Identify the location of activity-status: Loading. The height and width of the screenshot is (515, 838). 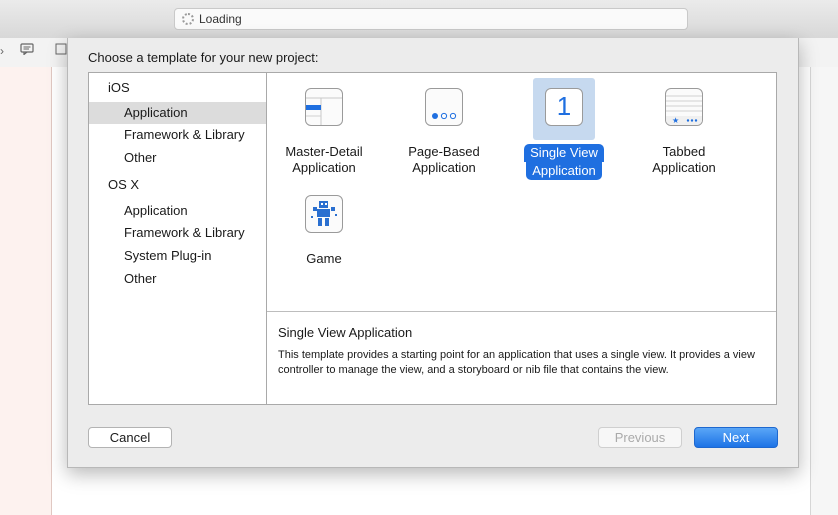
(220, 19).